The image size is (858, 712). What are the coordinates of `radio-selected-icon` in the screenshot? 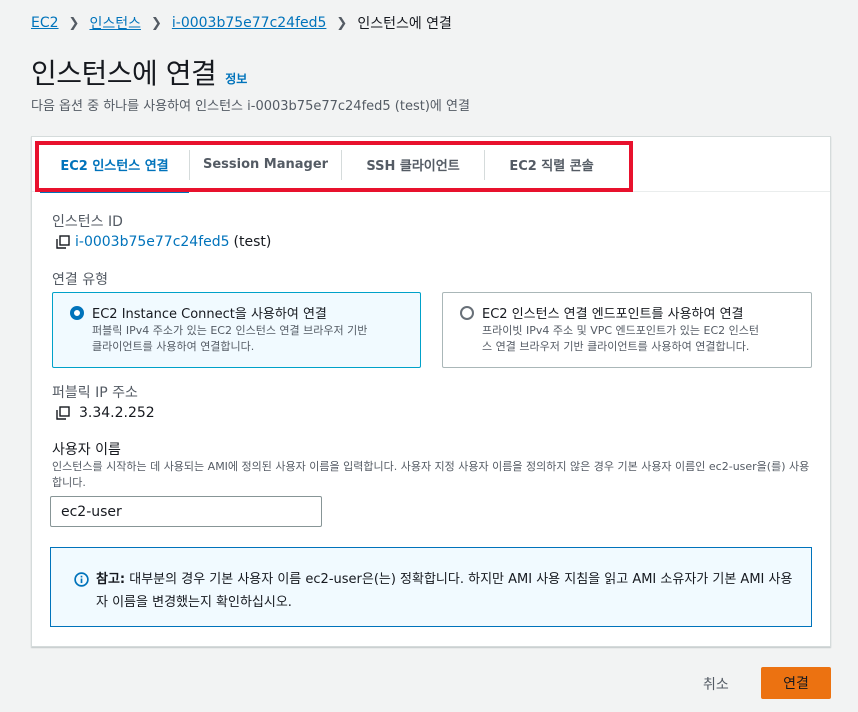 It's located at (77, 313).